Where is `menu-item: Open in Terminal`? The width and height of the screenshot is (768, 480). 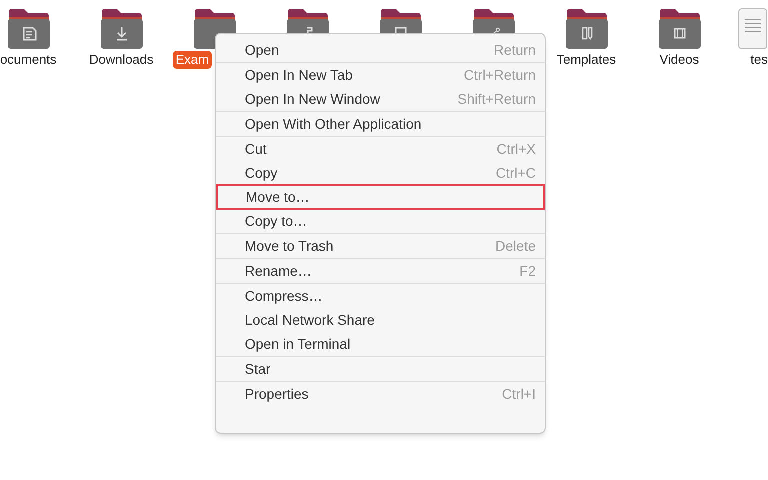 menu-item: Open in Terminal is located at coordinates (380, 344).